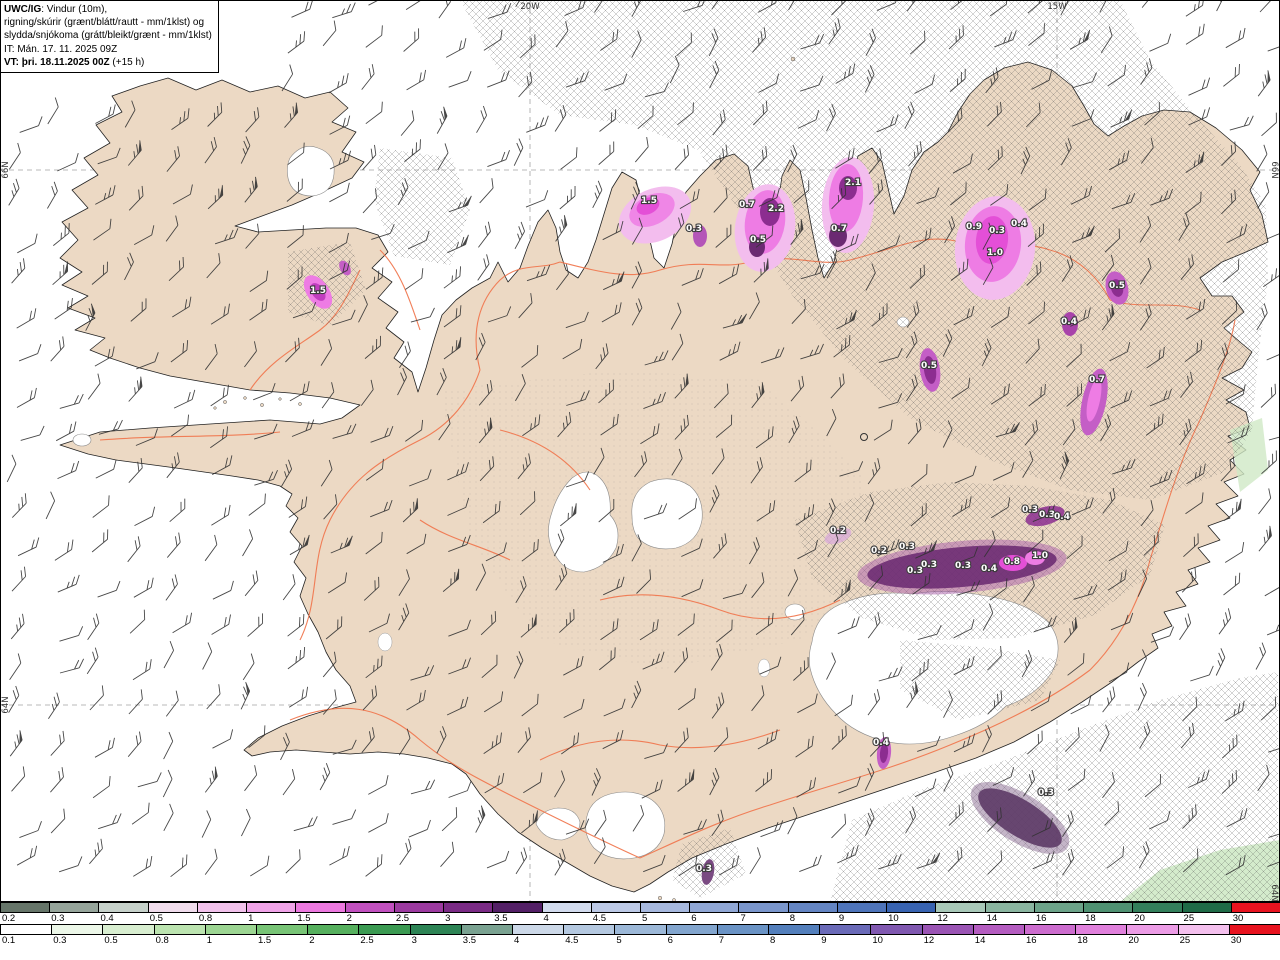  Describe the element at coordinates (619, 940) in the screenshot. I see `colorbar-tick-label: 5` at that location.